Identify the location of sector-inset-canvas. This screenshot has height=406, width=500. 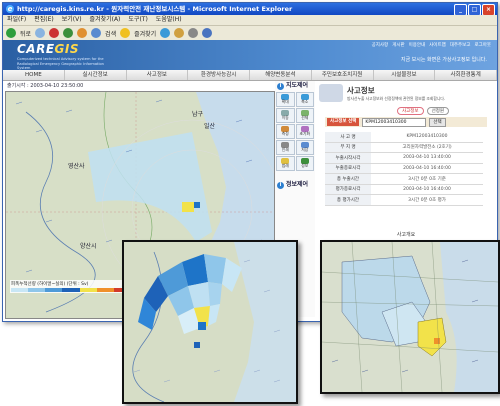
(210, 322).